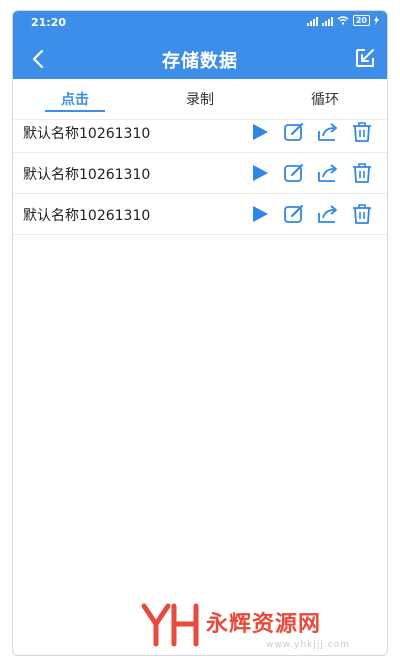  Describe the element at coordinates (361, 20) in the screenshot. I see `battery-icon: 20` at that location.